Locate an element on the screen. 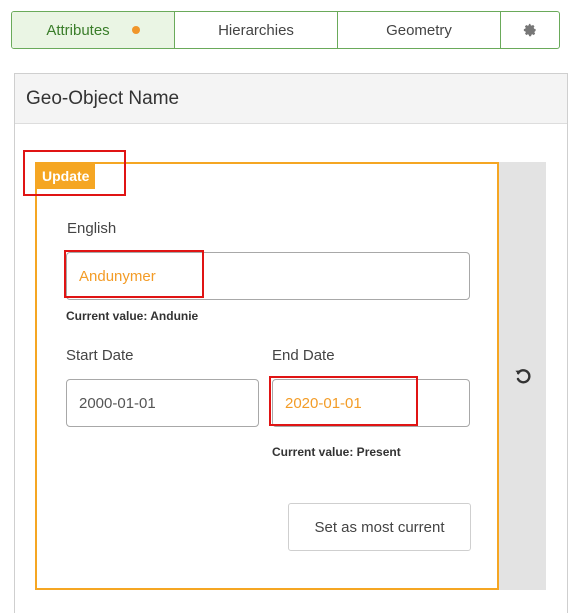  tab-hierarchies-label: Hierarchies is located at coordinates (256, 30).